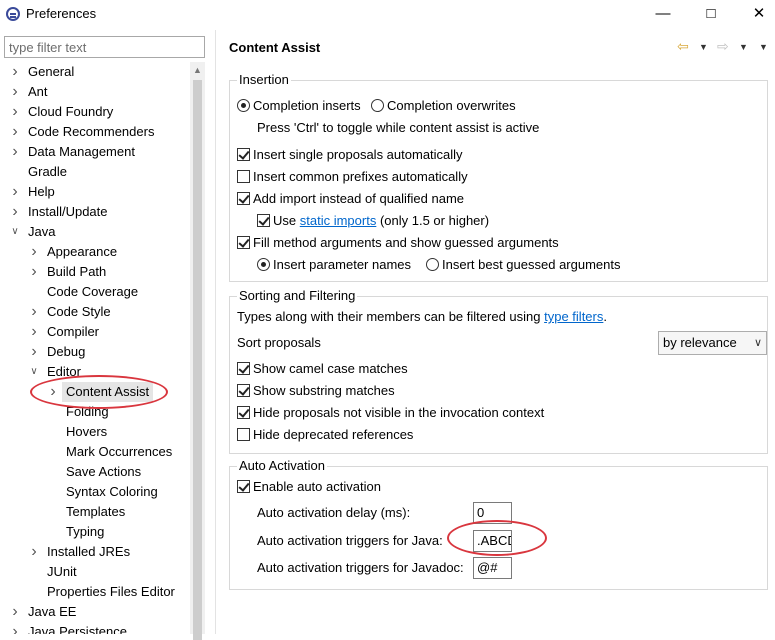 The height and width of the screenshot is (640, 775). What do you see at coordinates (76, 272) in the screenshot?
I see `tree-item-build-path: Build Path` at bounding box center [76, 272].